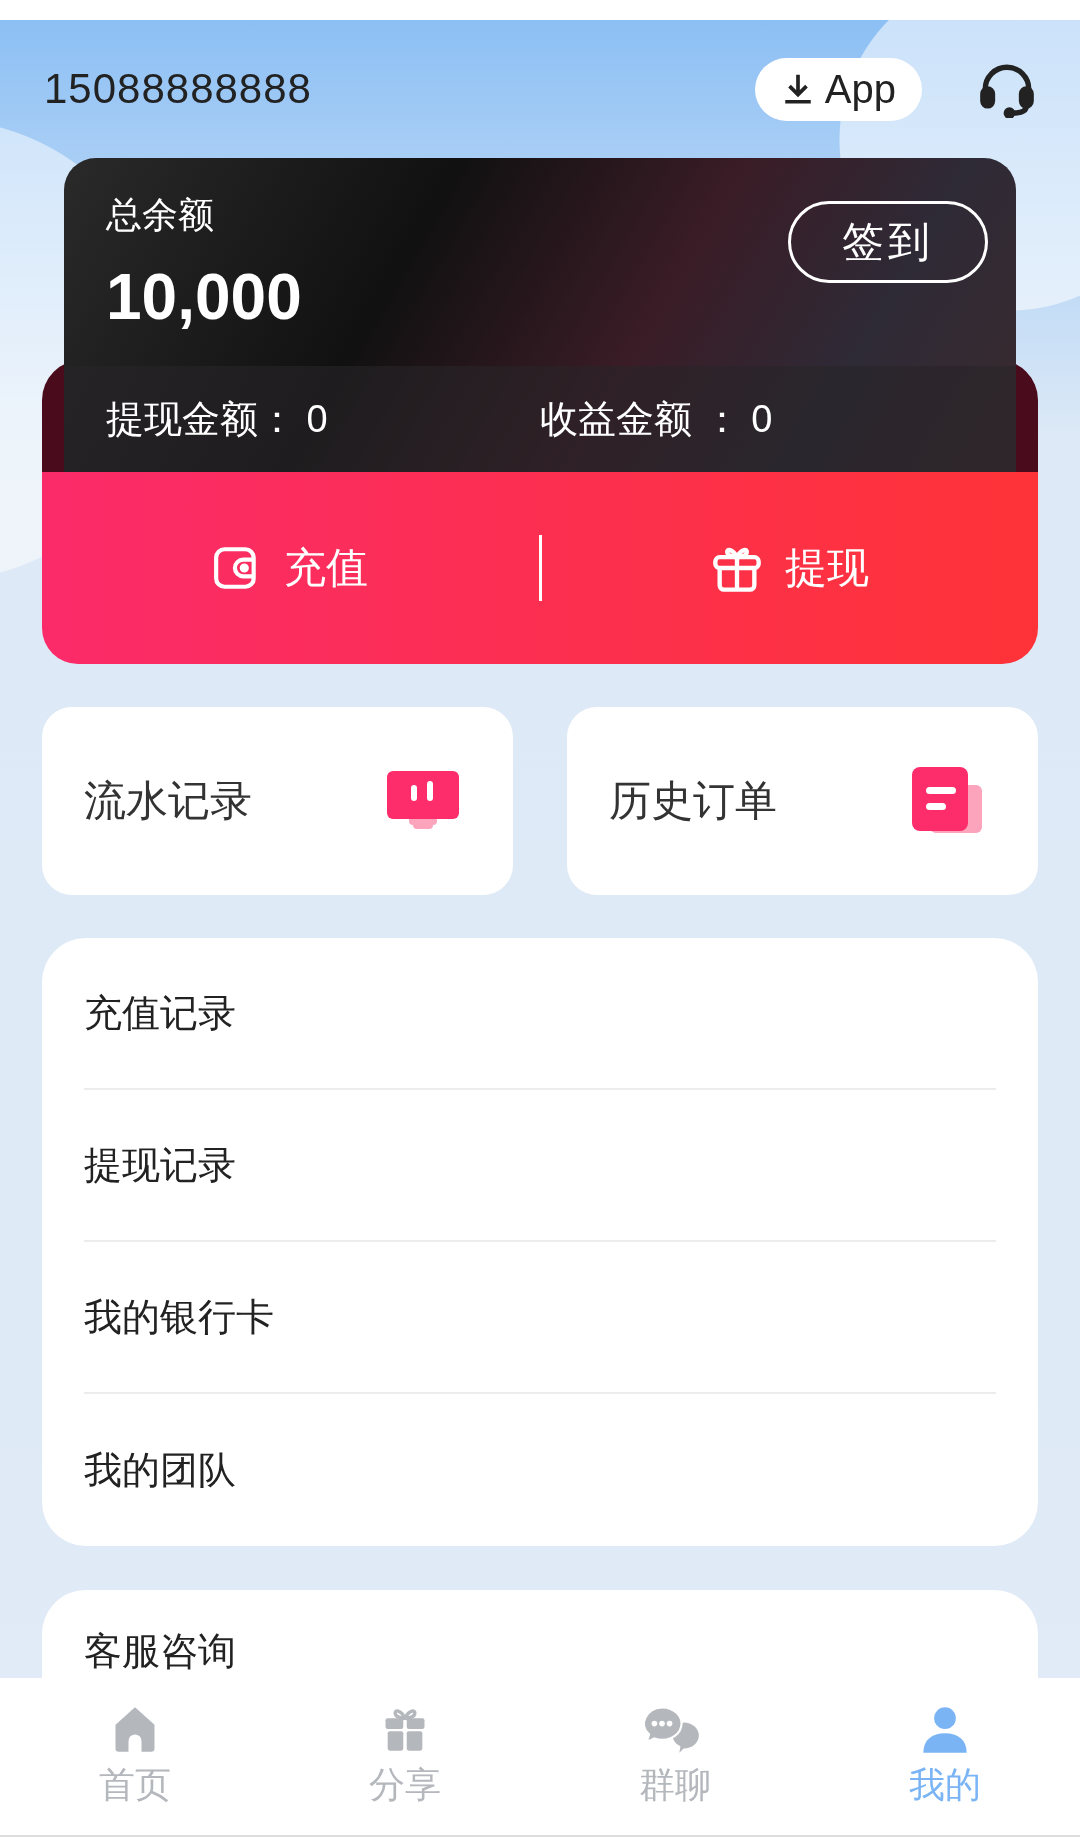 The image size is (1080, 1837). I want to click on shortcut-card: 历史订单, so click(802, 801).